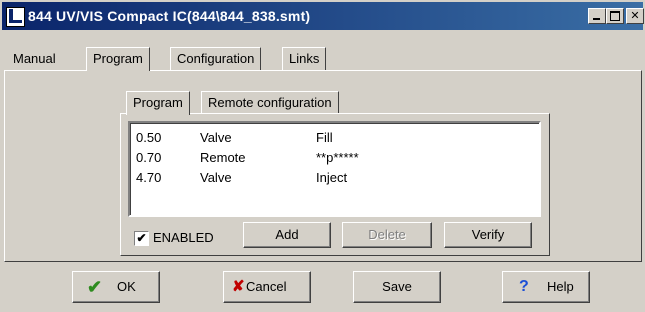  I want to click on step-time: 0.50, so click(149, 137).